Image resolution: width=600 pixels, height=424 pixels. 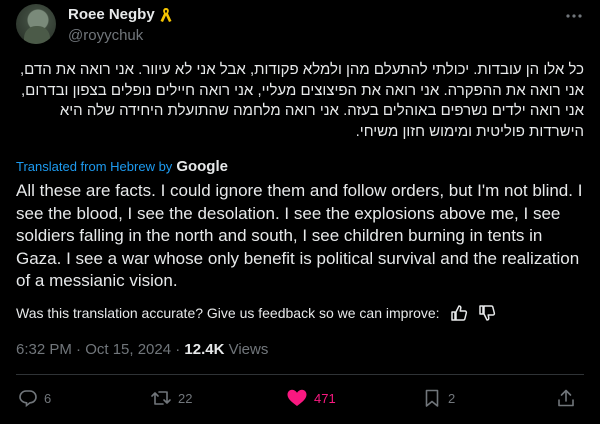 What do you see at coordinates (185, 398) in the screenshot?
I see `repost-count: 22` at bounding box center [185, 398].